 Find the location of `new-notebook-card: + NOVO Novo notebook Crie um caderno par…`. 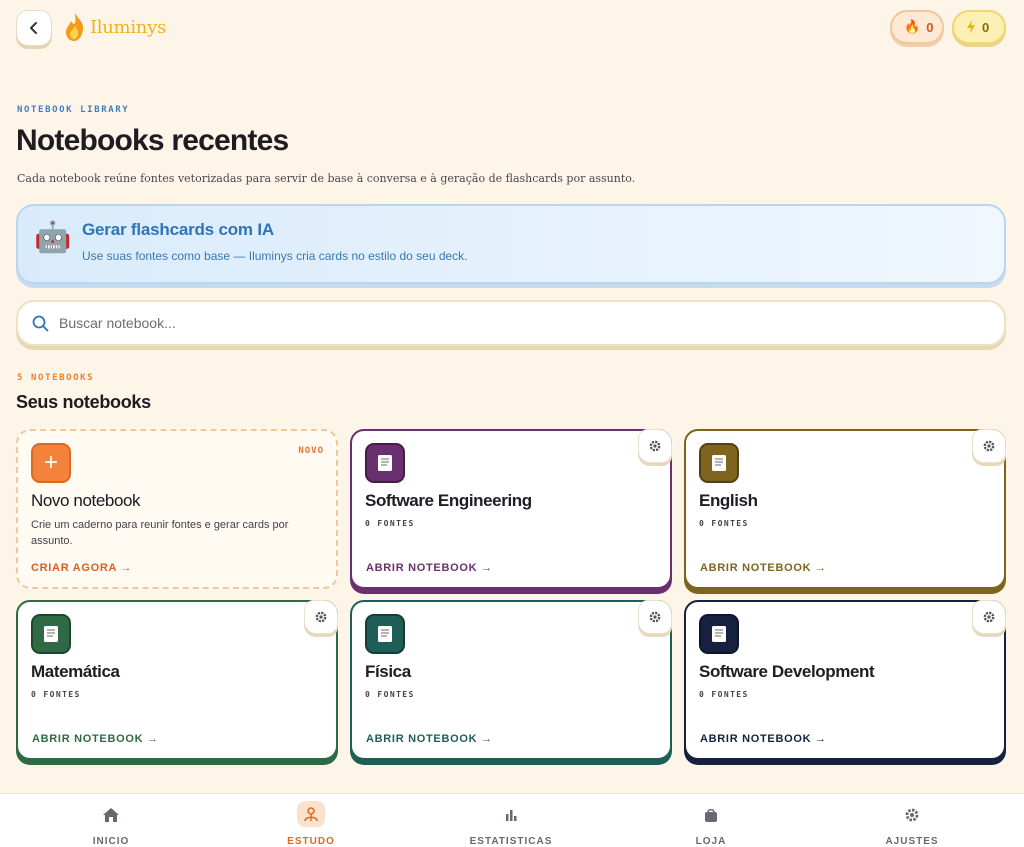

new-notebook-card: + NOVO Novo notebook Crie um caderno par… is located at coordinates (177, 509).